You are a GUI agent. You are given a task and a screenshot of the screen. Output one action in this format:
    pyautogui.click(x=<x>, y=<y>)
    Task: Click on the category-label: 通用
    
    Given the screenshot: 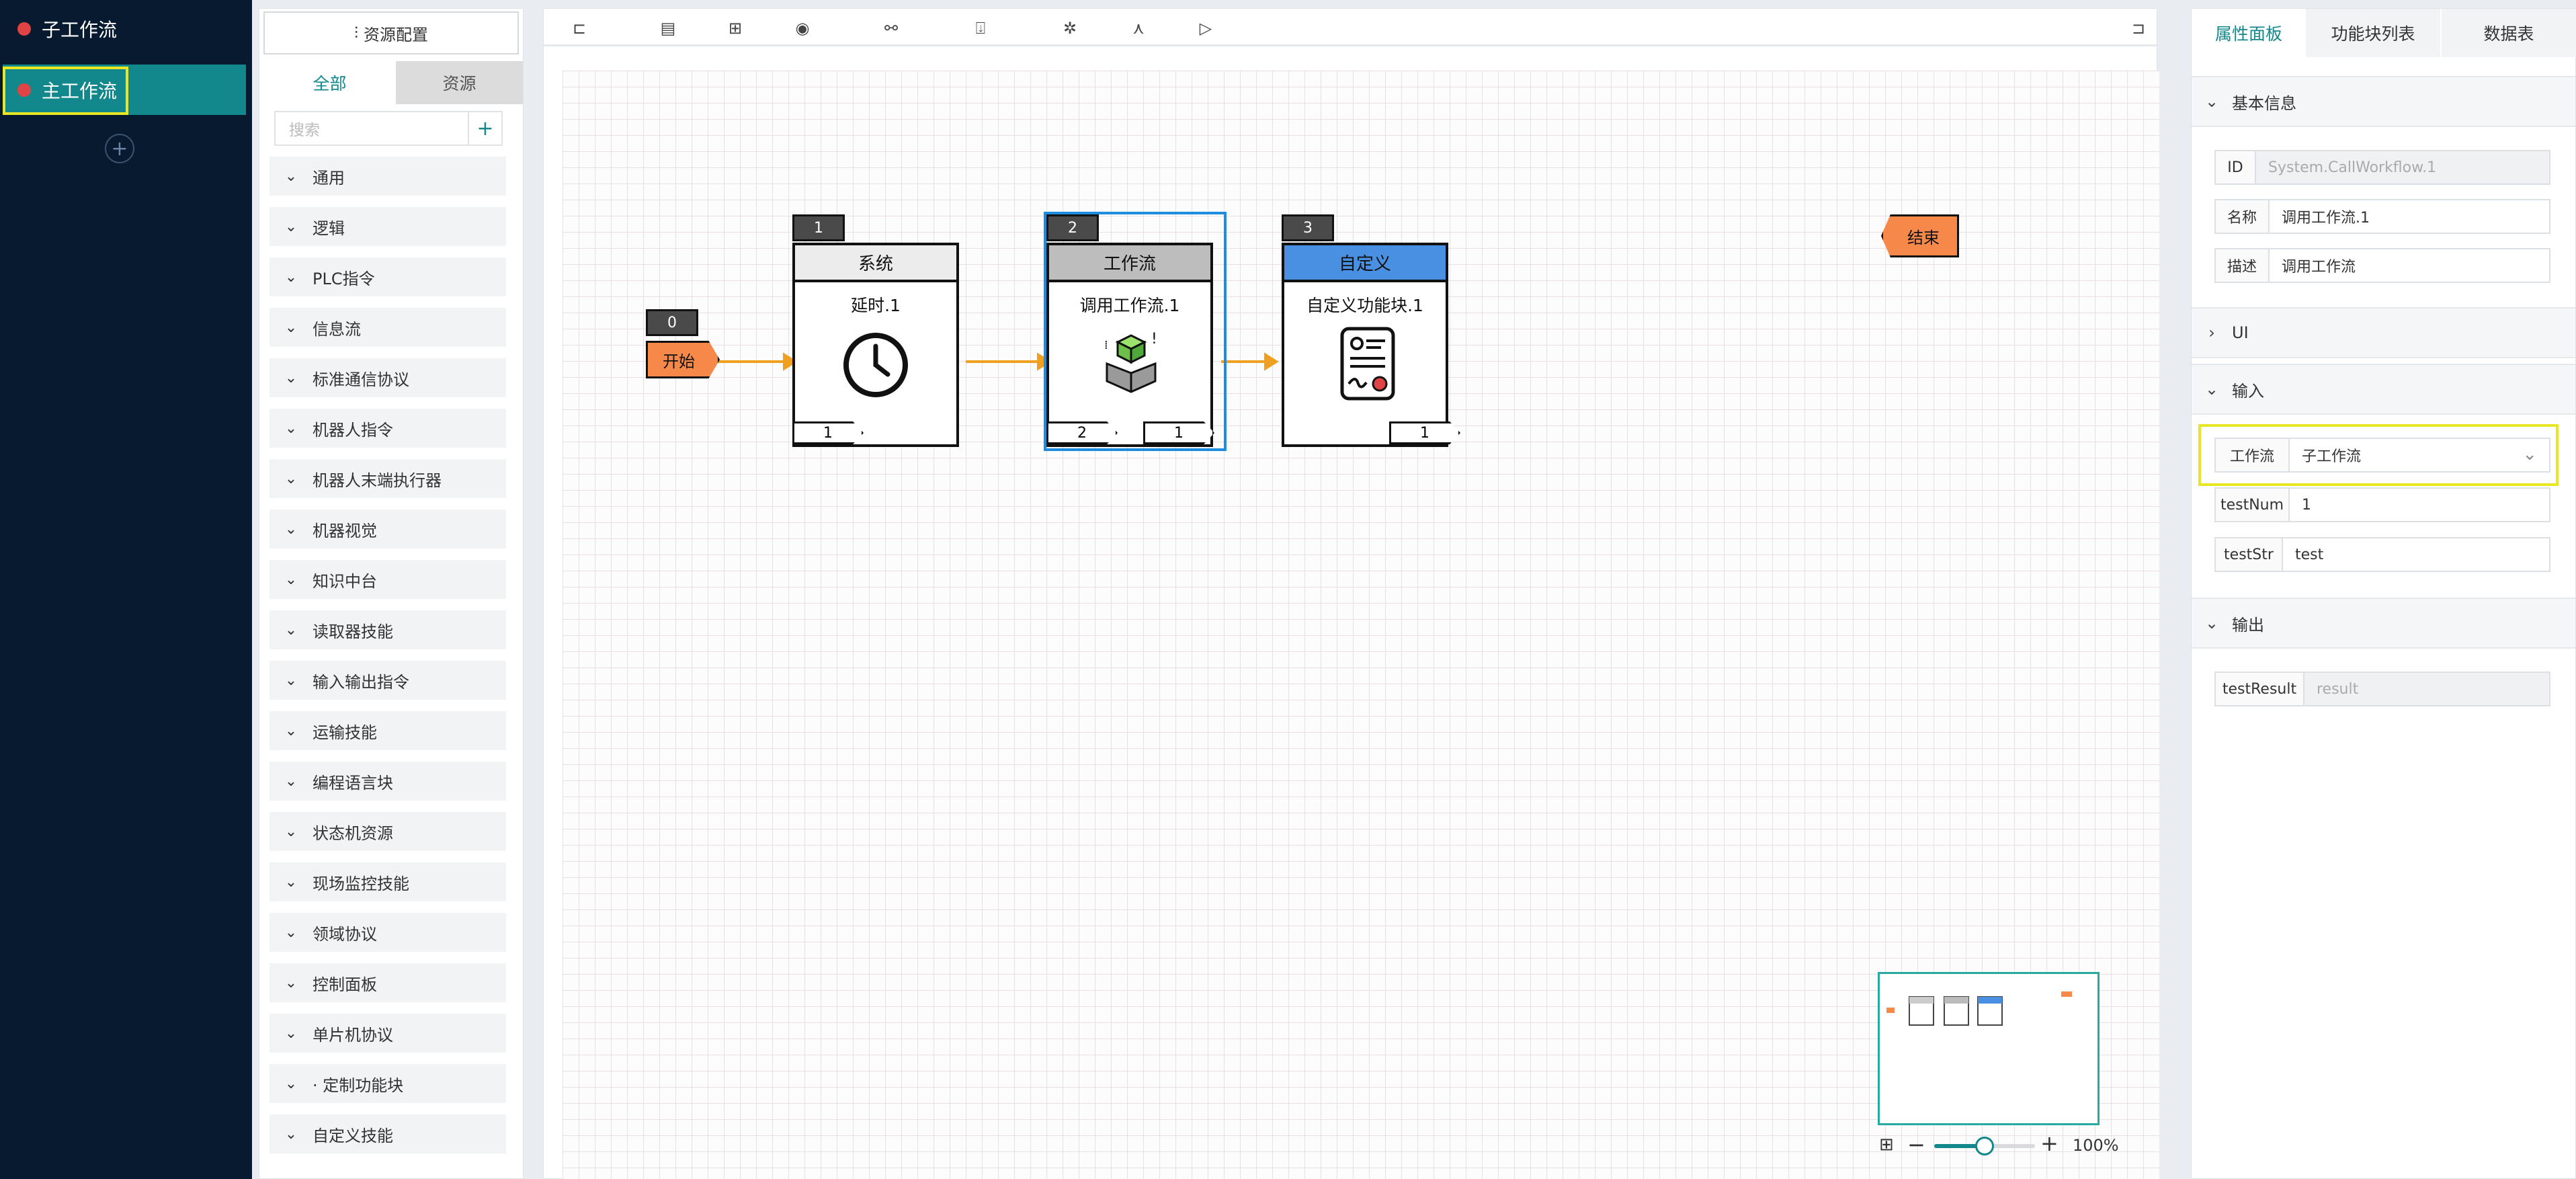 What is the action you would take?
    pyautogui.click(x=329, y=178)
    